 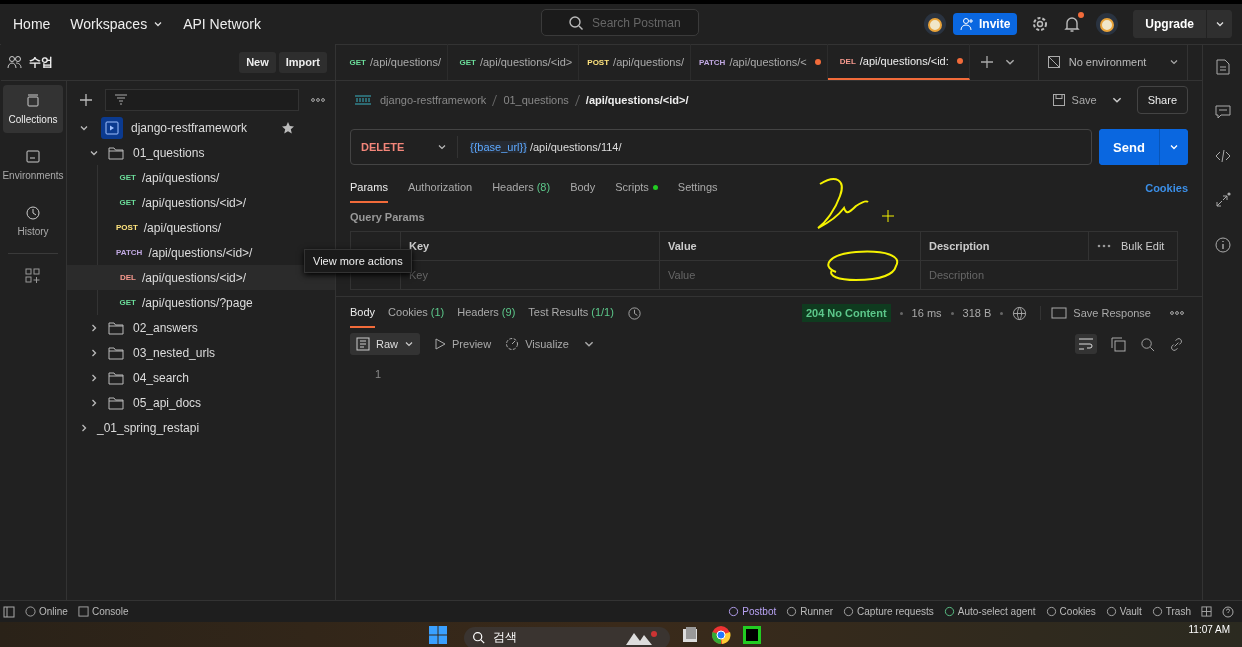 What do you see at coordinates (1166, 188) in the screenshot?
I see `cookies-link: Cookies` at bounding box center [1166, 188].